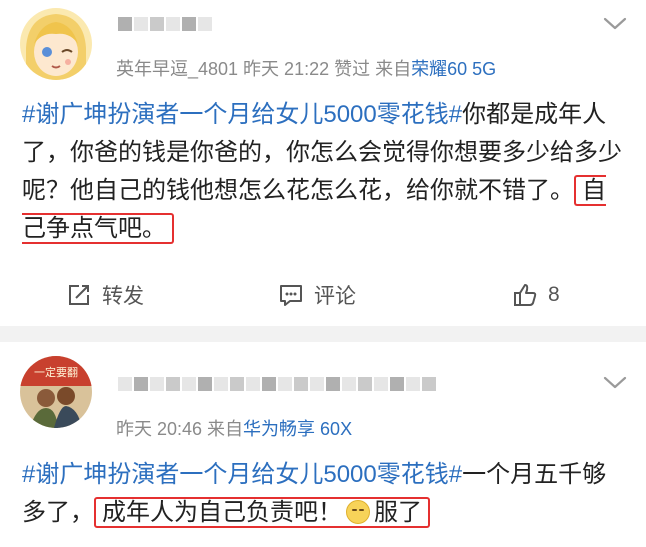 Image resolution: width=646 pixels, height=547 pixels. I want to click on post-separator, so click(323, 334).